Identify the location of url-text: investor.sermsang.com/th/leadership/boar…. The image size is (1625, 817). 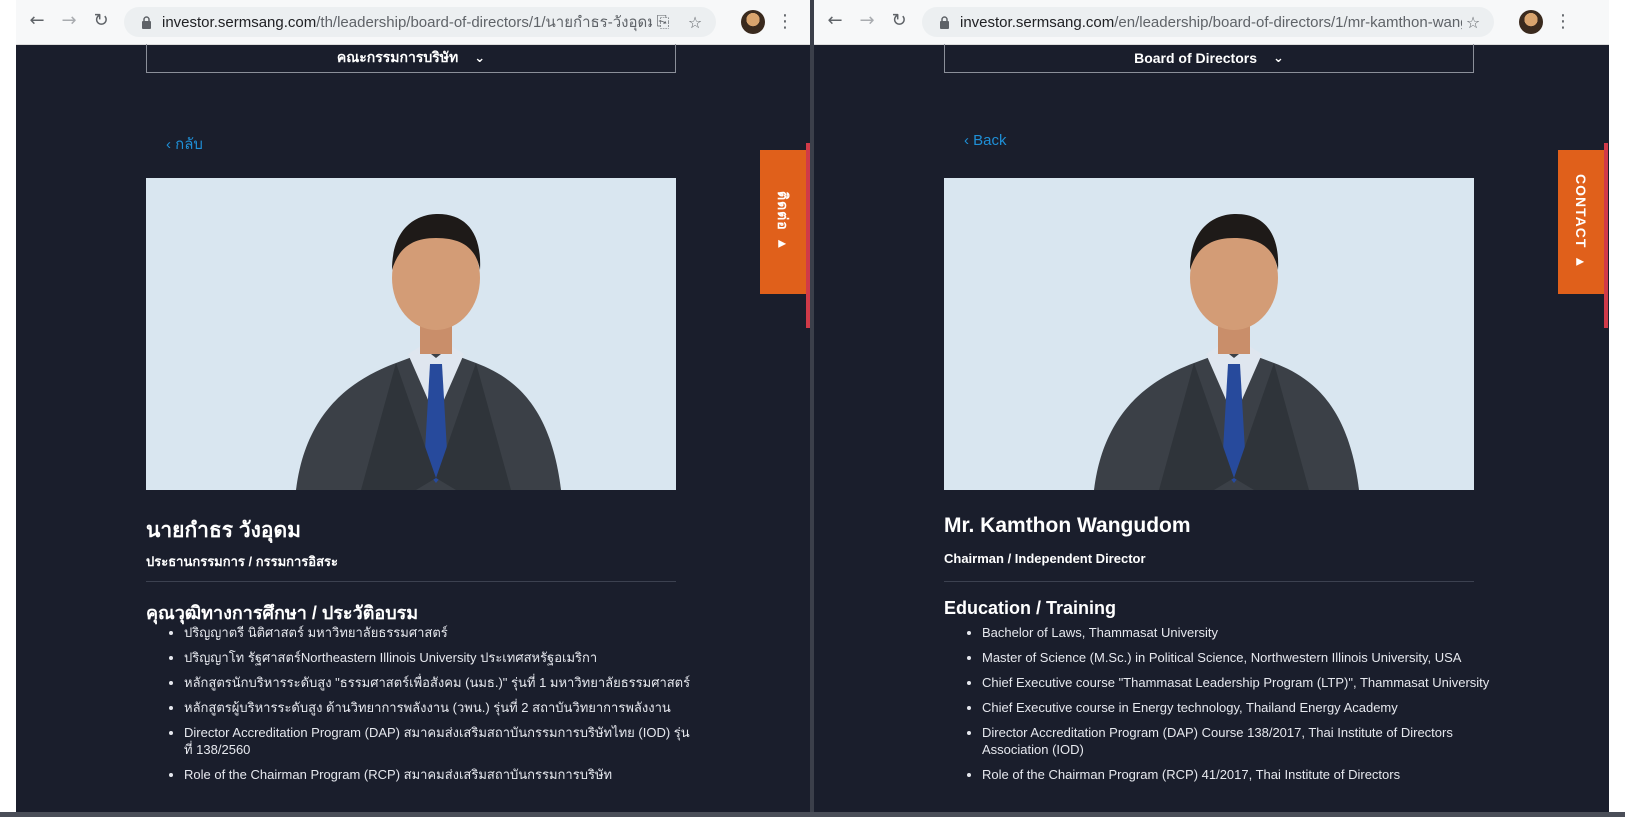
(407, 22).